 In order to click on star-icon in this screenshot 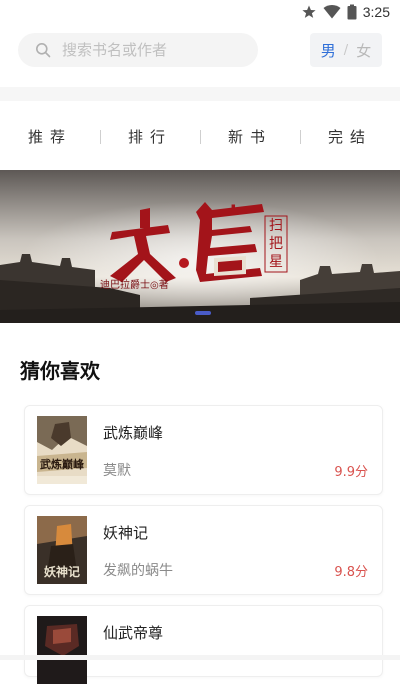, I will do `click(309, 11)`.